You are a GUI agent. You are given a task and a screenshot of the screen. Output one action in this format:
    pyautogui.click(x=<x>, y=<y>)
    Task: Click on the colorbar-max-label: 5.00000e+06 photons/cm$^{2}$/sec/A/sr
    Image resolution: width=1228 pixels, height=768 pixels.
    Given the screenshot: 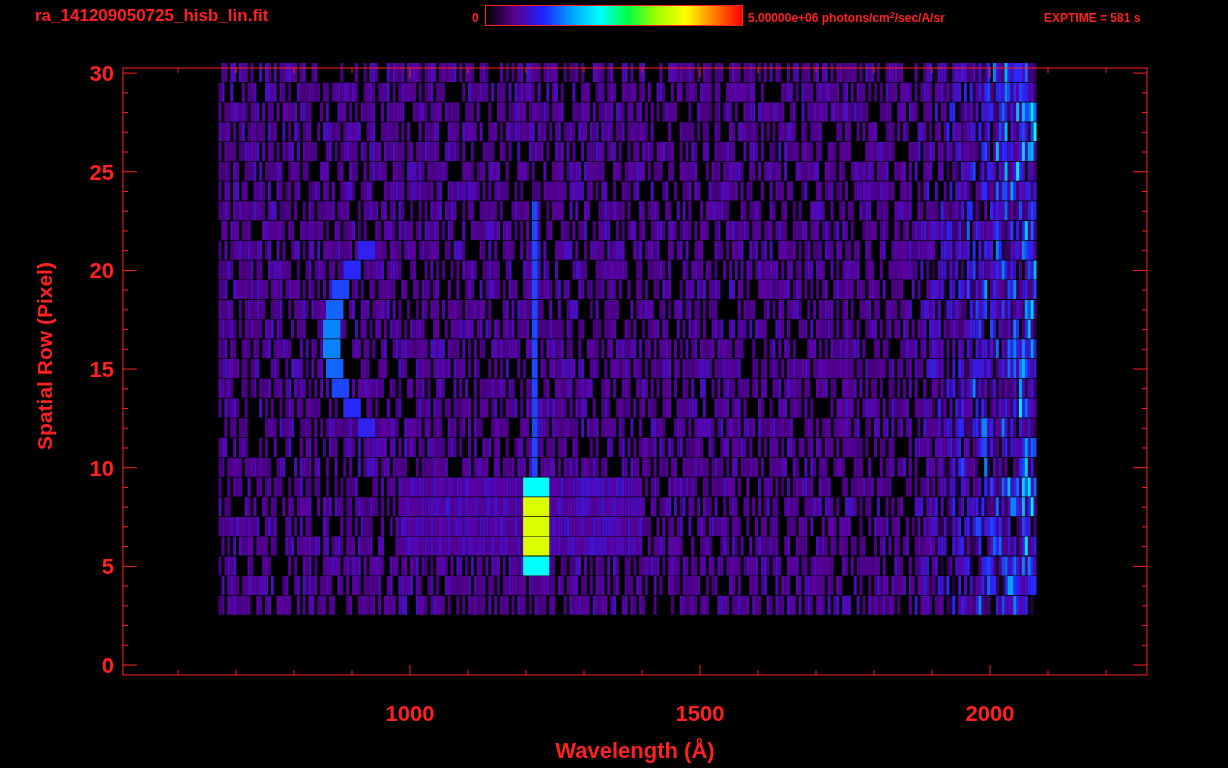 What is the action you would take?
    pyautogui.click(x=846, y=18)
    